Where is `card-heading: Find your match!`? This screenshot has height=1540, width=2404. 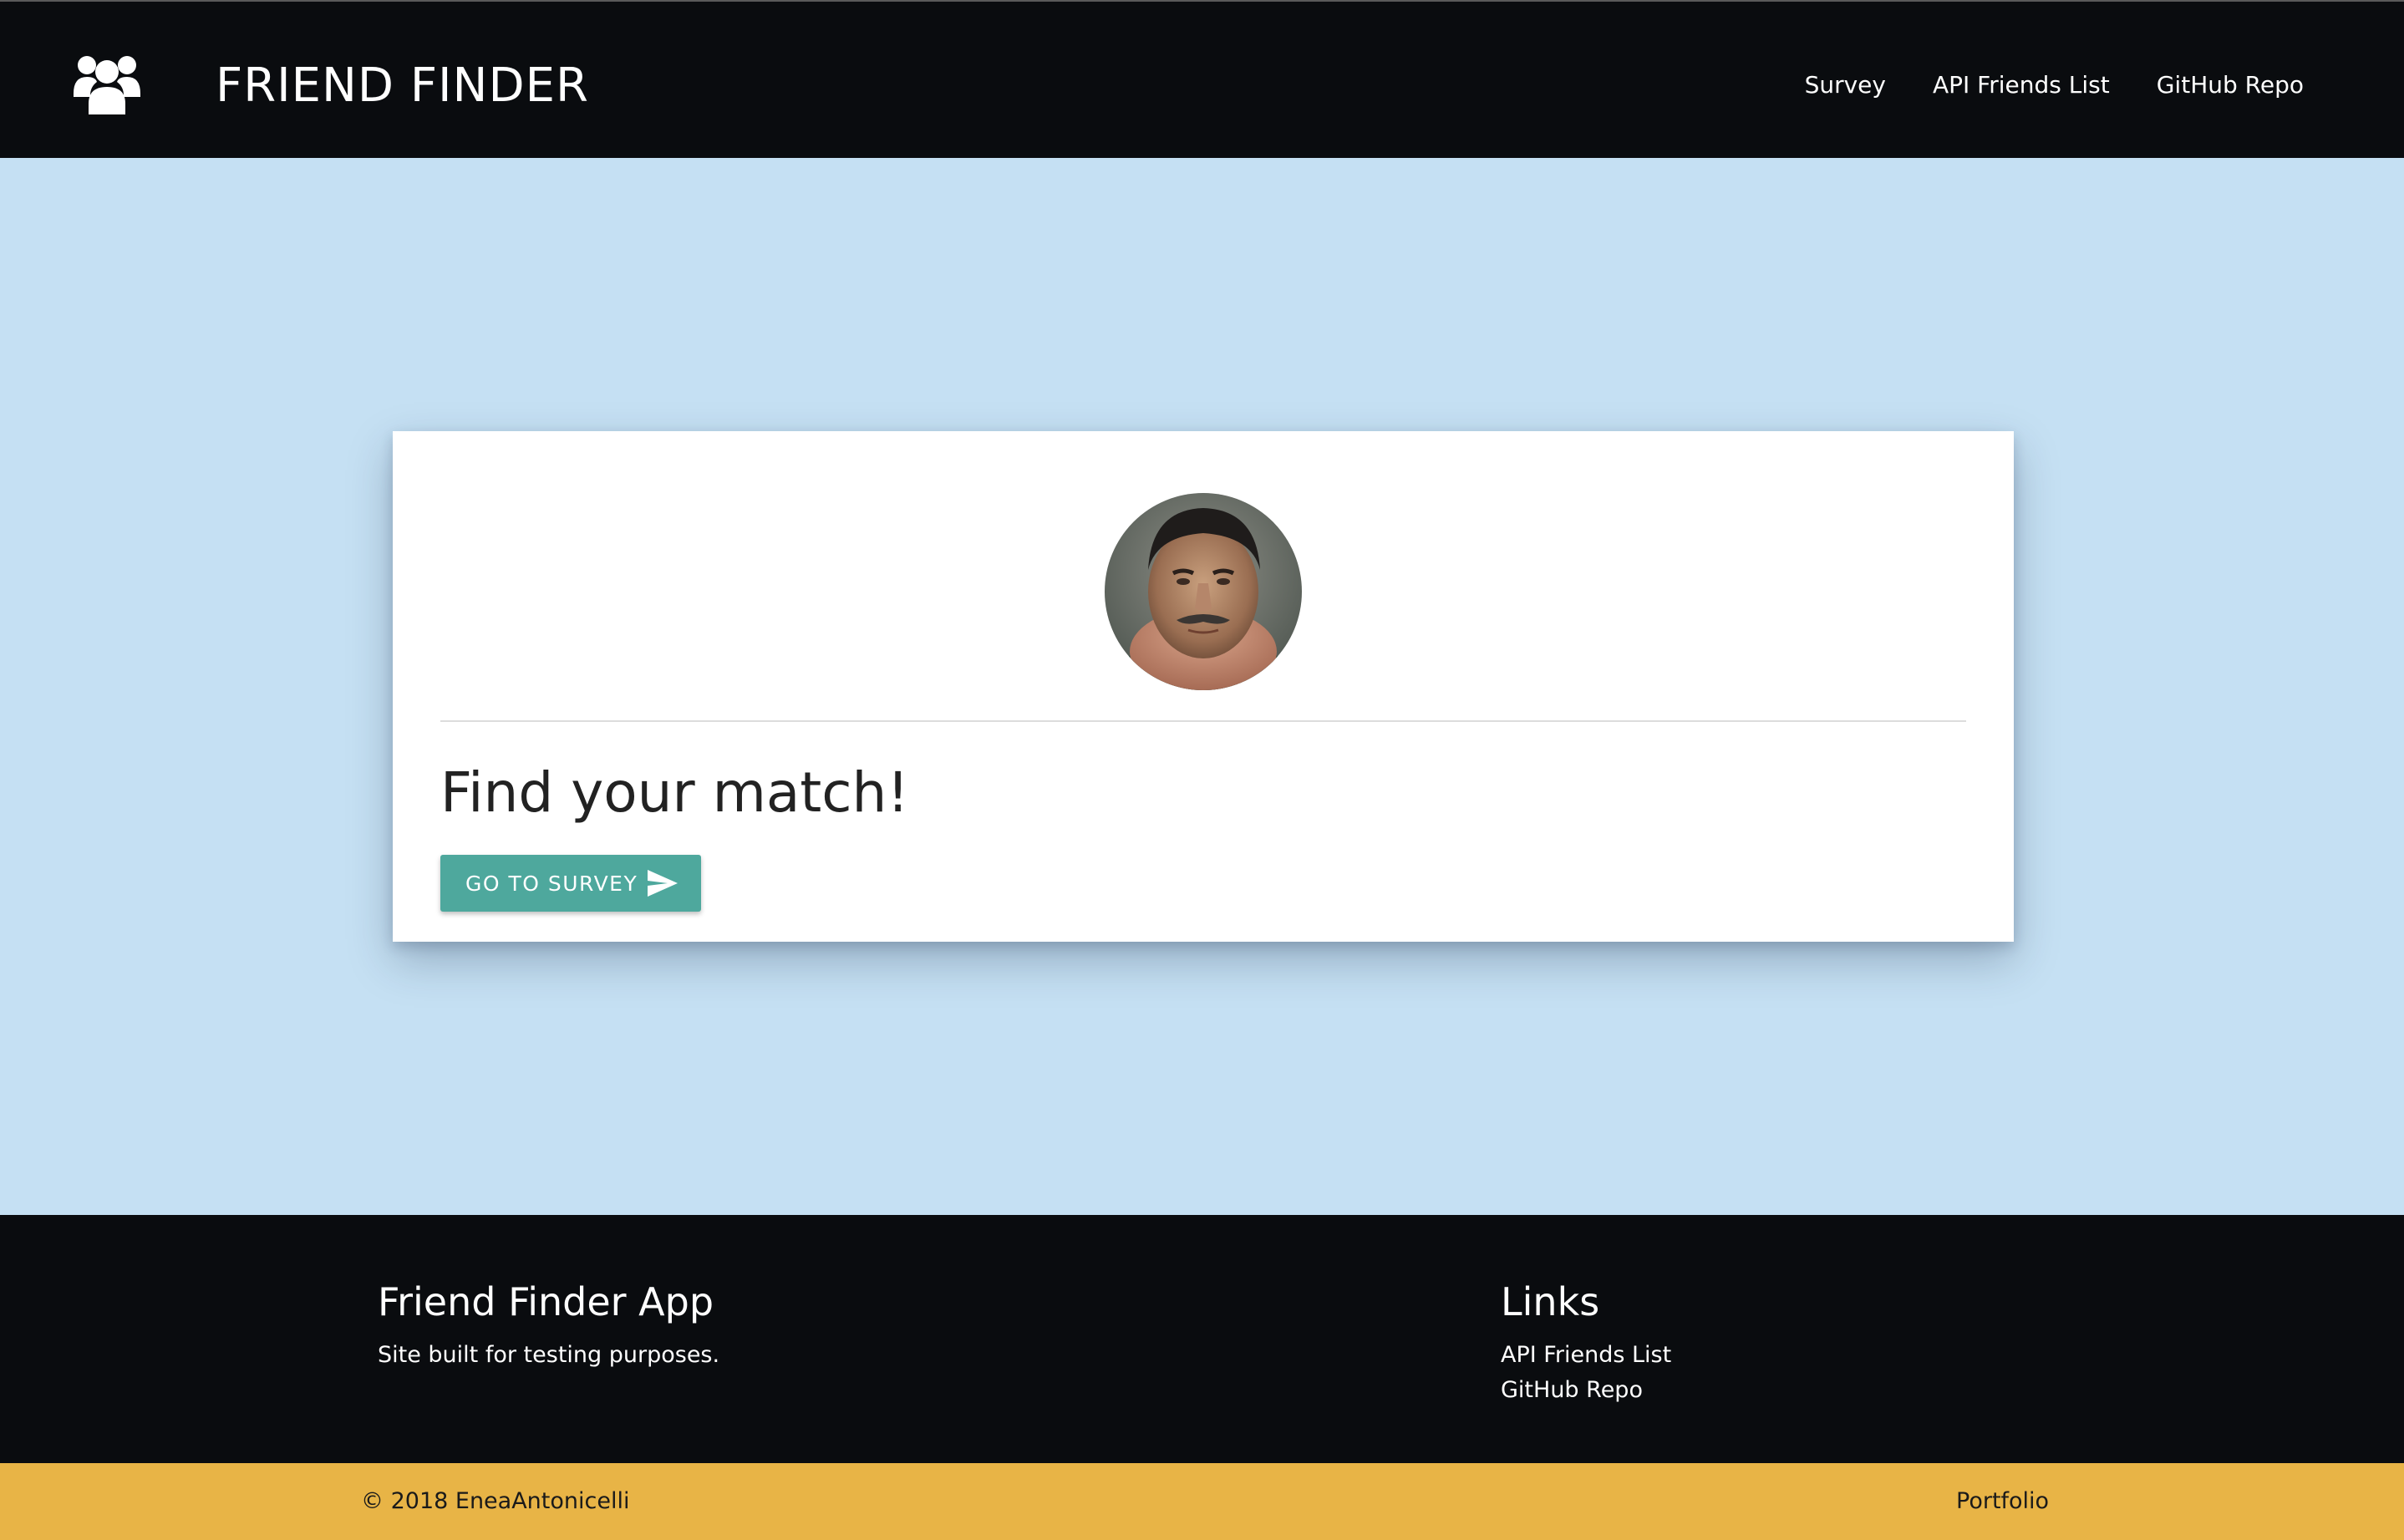
card-heading: Find your match! is located at coordinates (674, 792).